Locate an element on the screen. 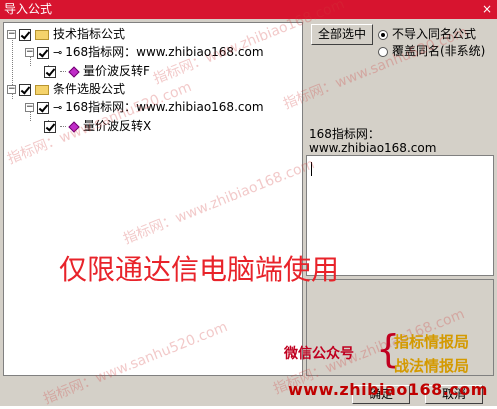 This screenshot has height=409, width=497. radio-selected-icon is located at coordinates (383, 34).